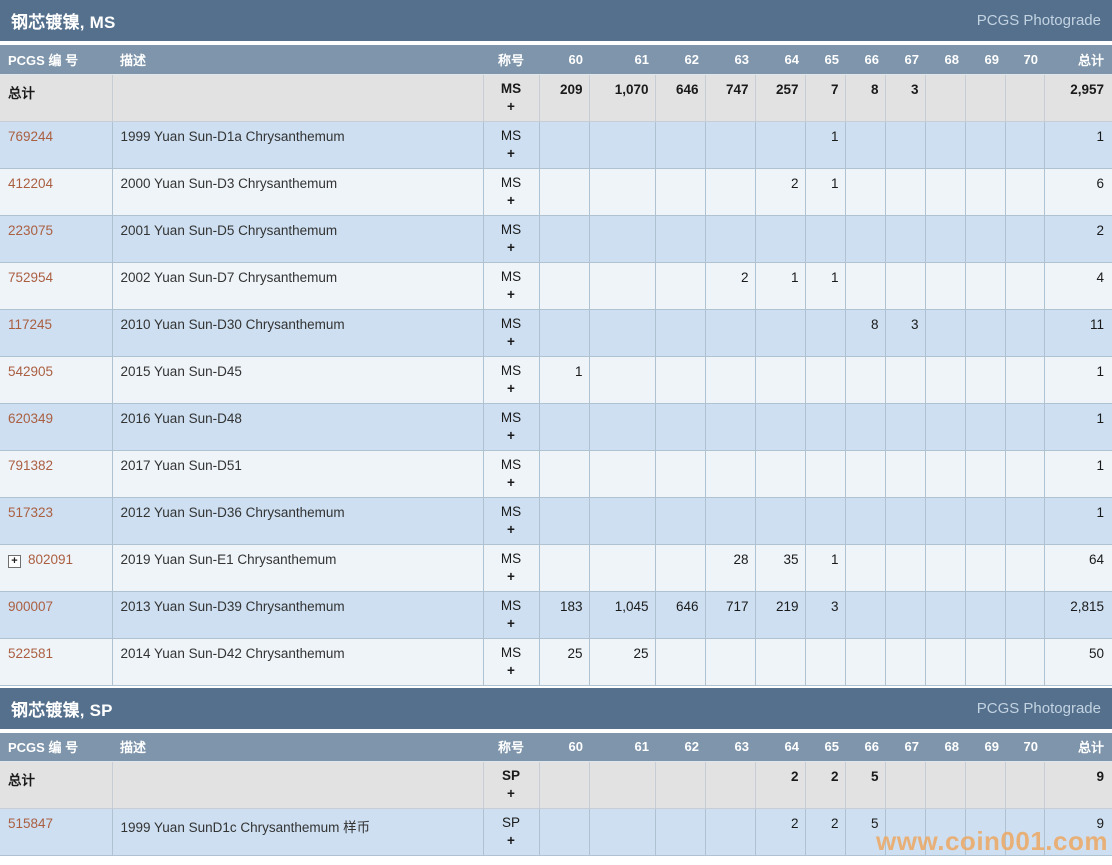 The height and width of the screenshot is (865, 1112). Describe the element at coordinates (30, 183) in the screenshot. I see `pcgs-number-link: 412204` at that location.